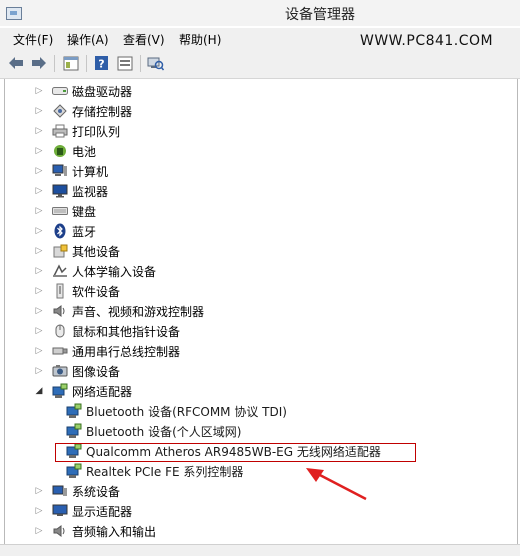 The height and width of the screenshot is (556, 520). What do you see at coordinates (38, 63) in the screenshot?
I see `forward-icon` at bounding box center [38, 63].